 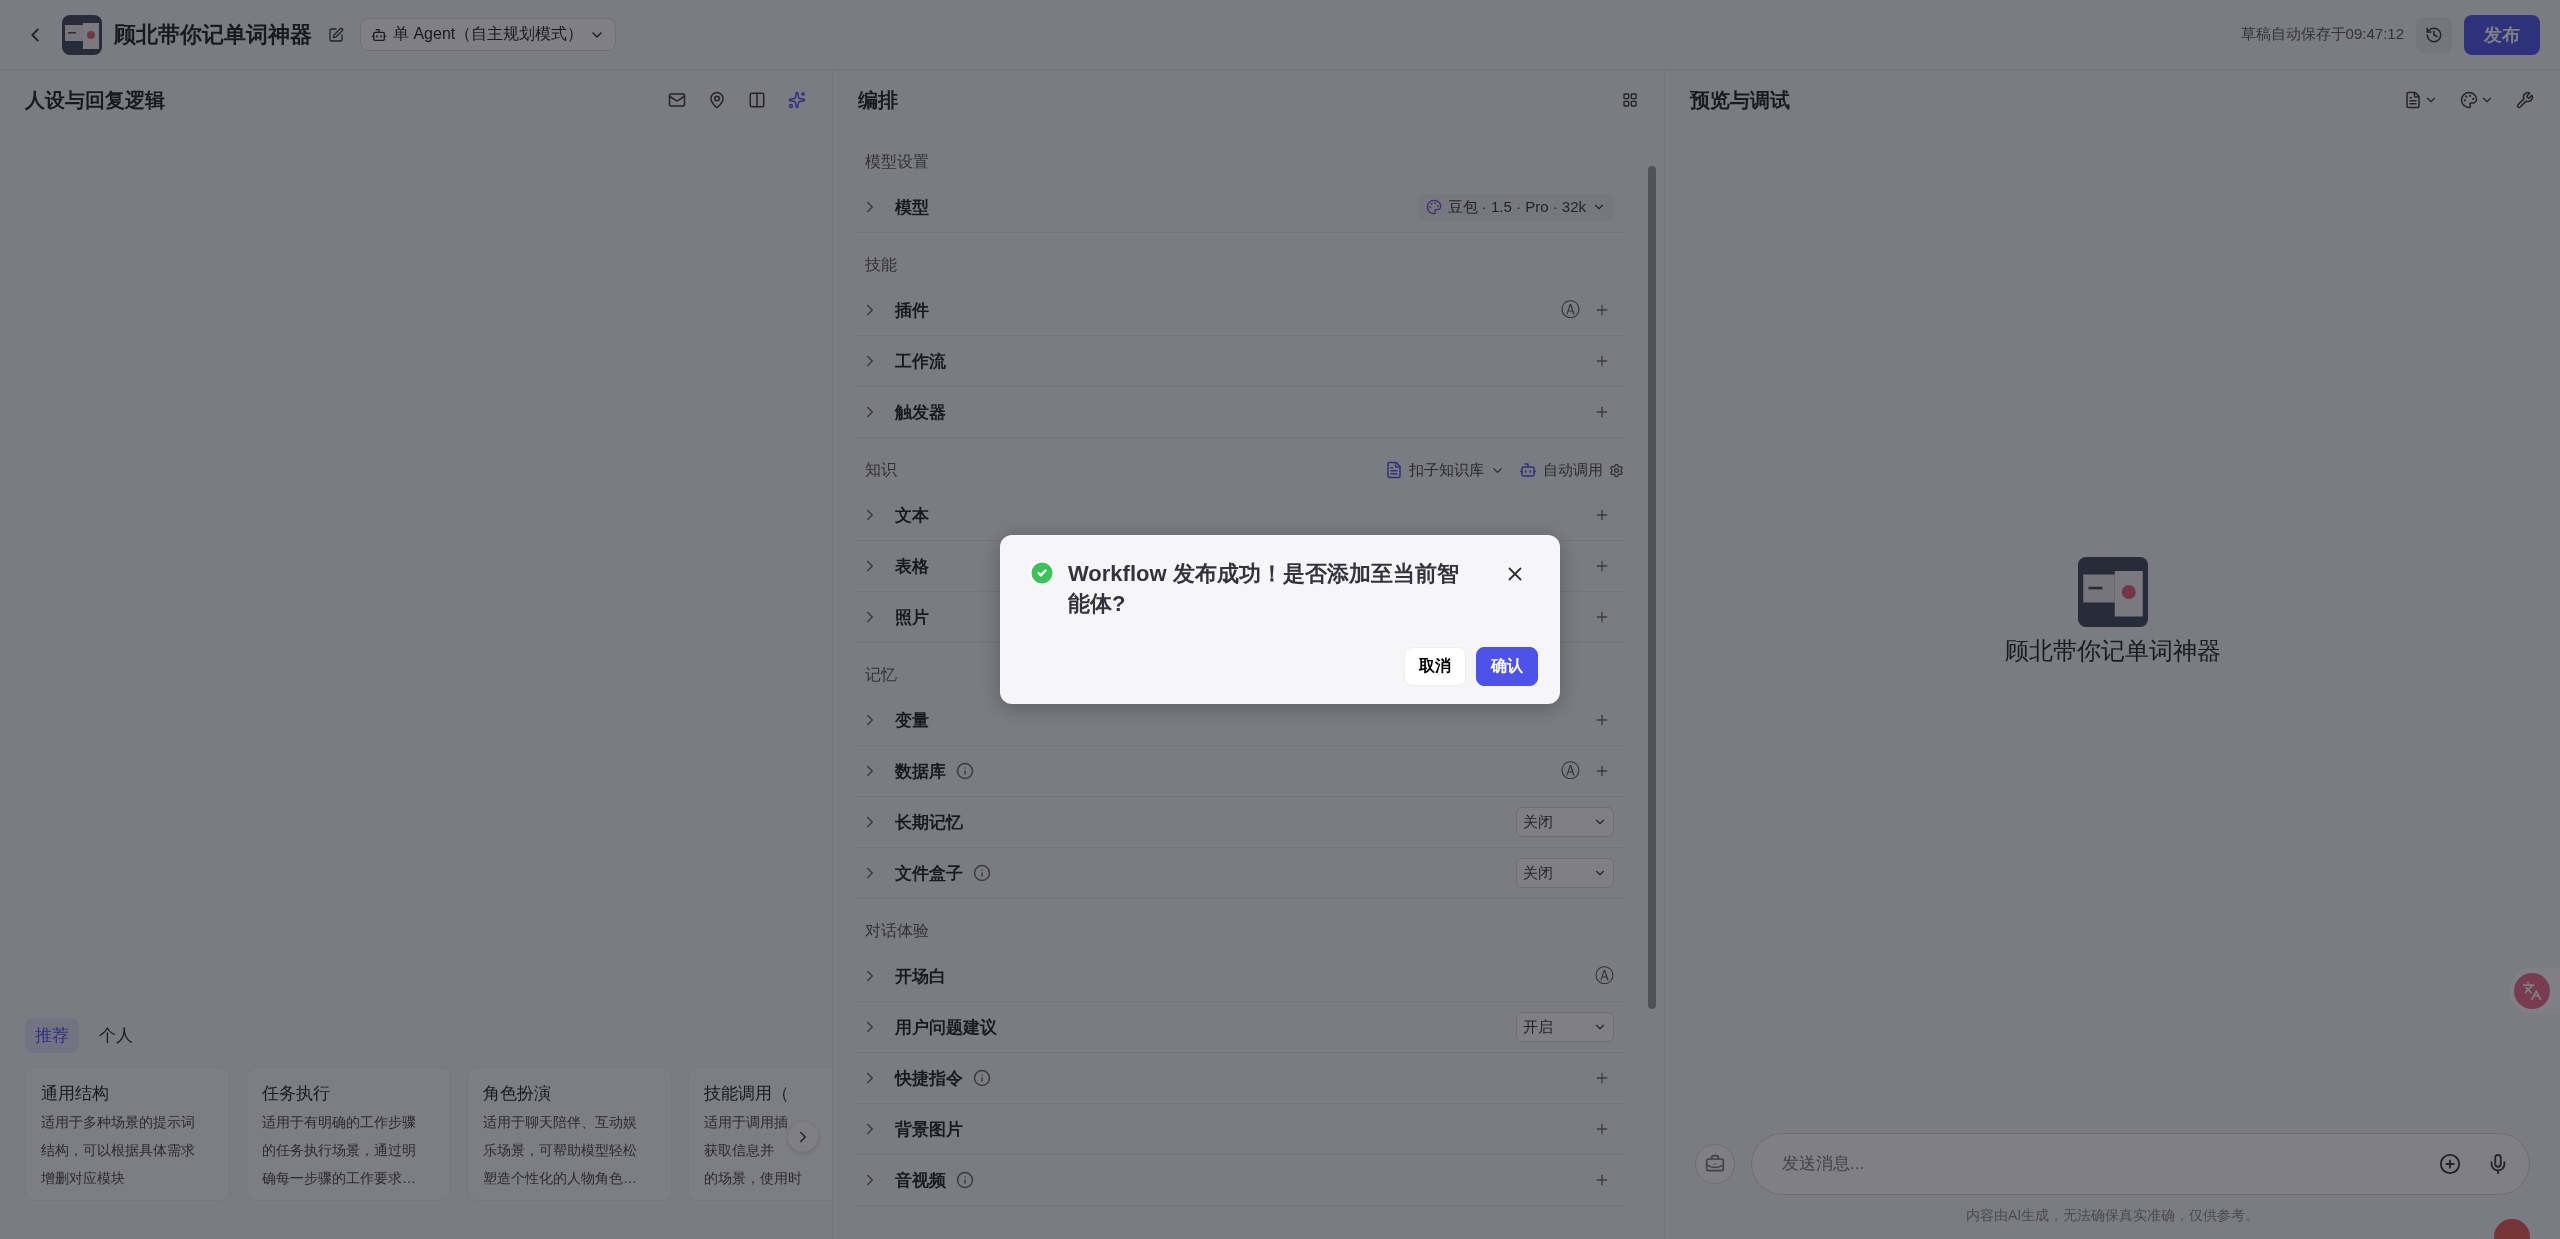 I want to click on section-title: 模型设置, so click(x=897, y=161).